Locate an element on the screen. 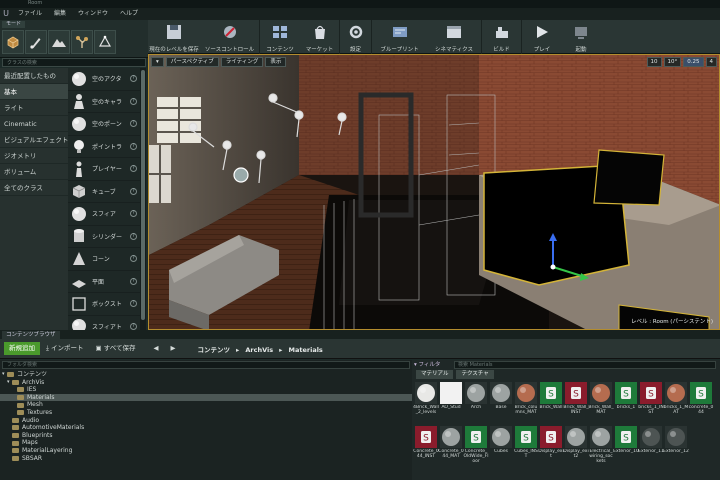 This screenshot has width=720, height=480. menu-item-0: ファイル is located at coordinates (30, 14).